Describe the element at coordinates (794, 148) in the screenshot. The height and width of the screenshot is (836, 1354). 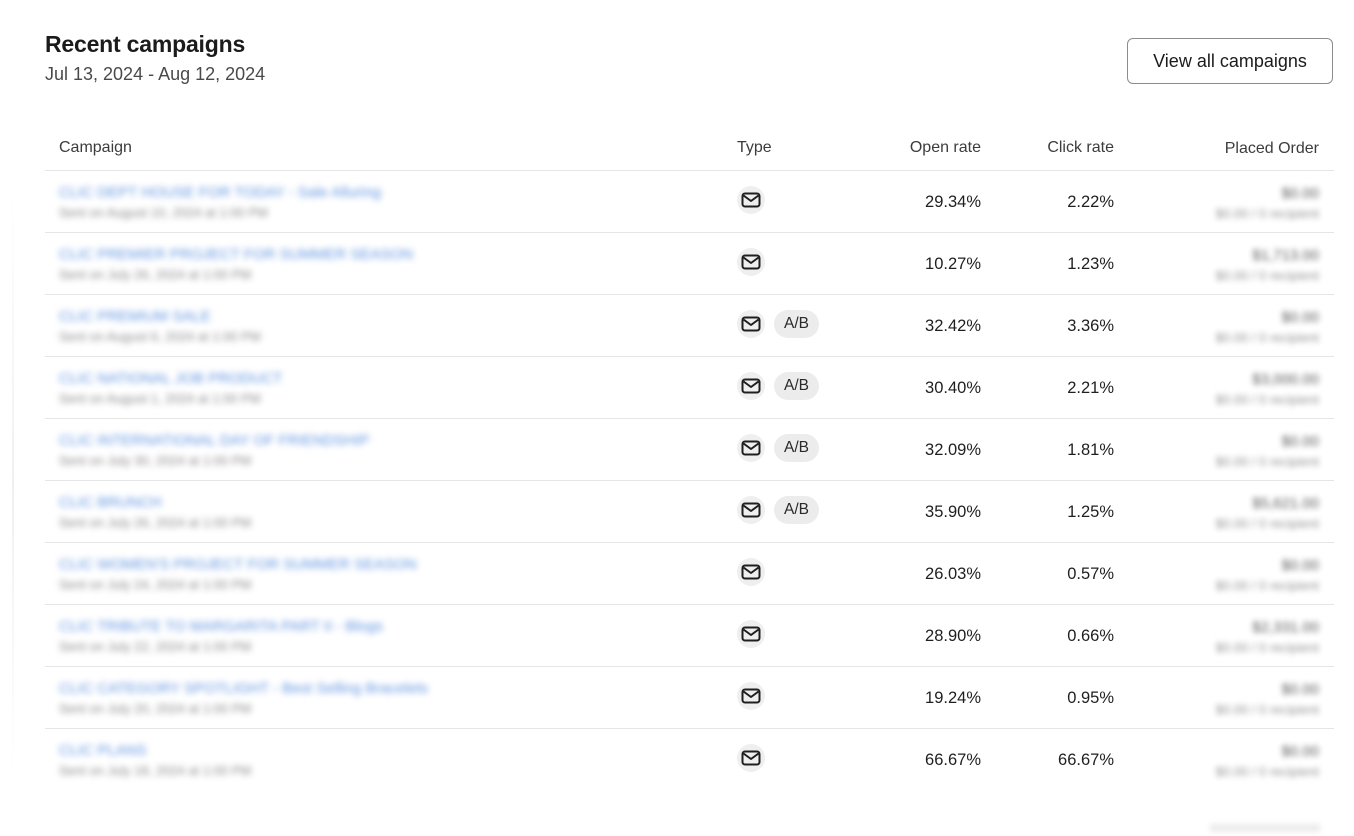
I see `column-header-type: Type` at that location.